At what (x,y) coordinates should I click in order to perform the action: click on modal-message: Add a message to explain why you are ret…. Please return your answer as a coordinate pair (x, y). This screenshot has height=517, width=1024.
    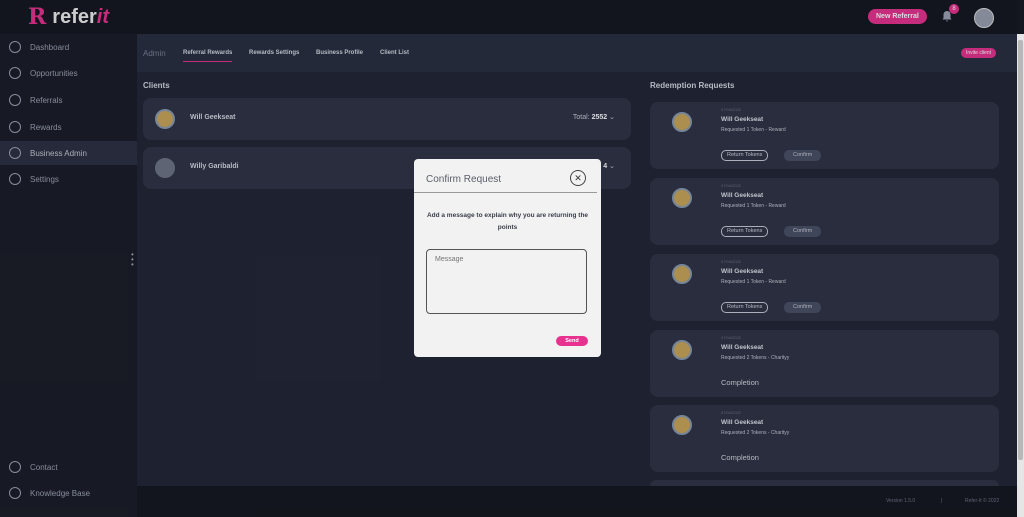
    Looking at the image, I should click on (507, 221).